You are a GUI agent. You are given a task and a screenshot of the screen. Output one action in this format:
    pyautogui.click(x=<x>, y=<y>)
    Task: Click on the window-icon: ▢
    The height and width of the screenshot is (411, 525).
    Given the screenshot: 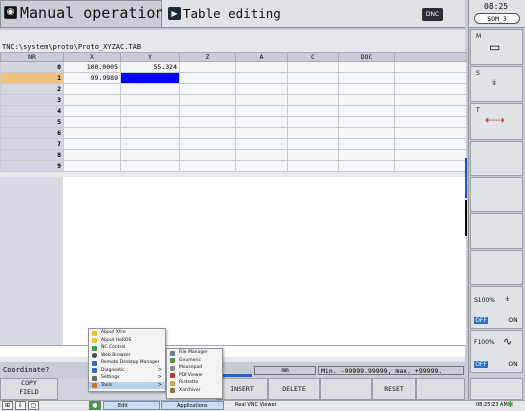 What is the action you would take?
    pyautogui.click(x=33, y=405)
    